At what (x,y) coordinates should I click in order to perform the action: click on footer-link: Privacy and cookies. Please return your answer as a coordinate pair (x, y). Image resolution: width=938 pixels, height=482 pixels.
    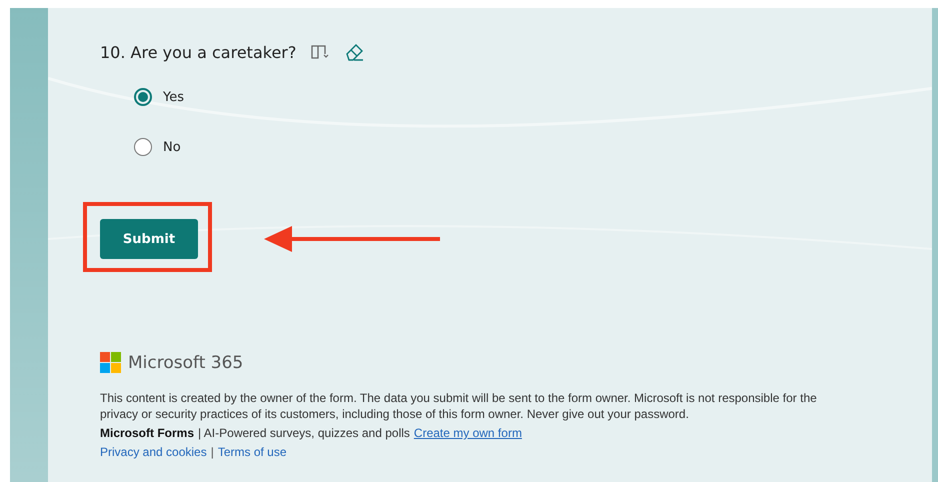
    Looking at the image, I should click on (153, 452).